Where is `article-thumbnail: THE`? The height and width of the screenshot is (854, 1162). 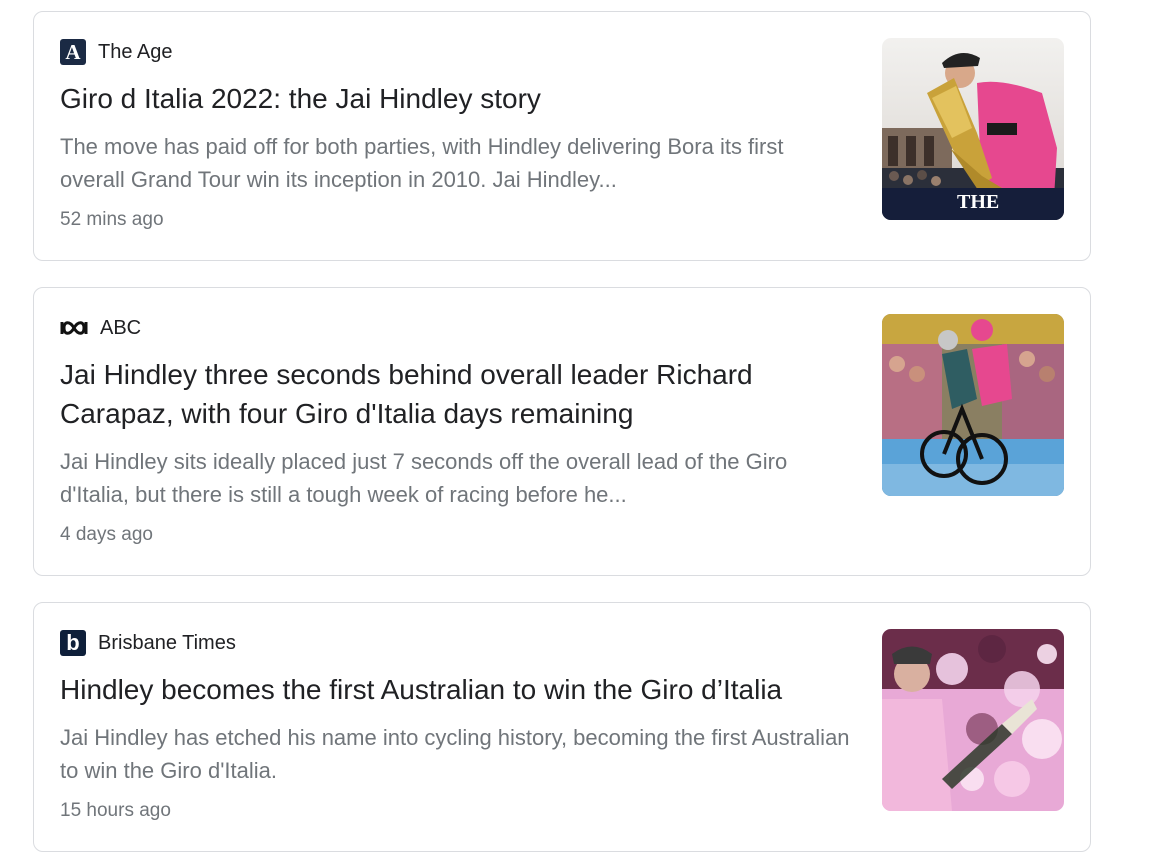 article-thumbnail: THE is located at coordinates (973, 129).